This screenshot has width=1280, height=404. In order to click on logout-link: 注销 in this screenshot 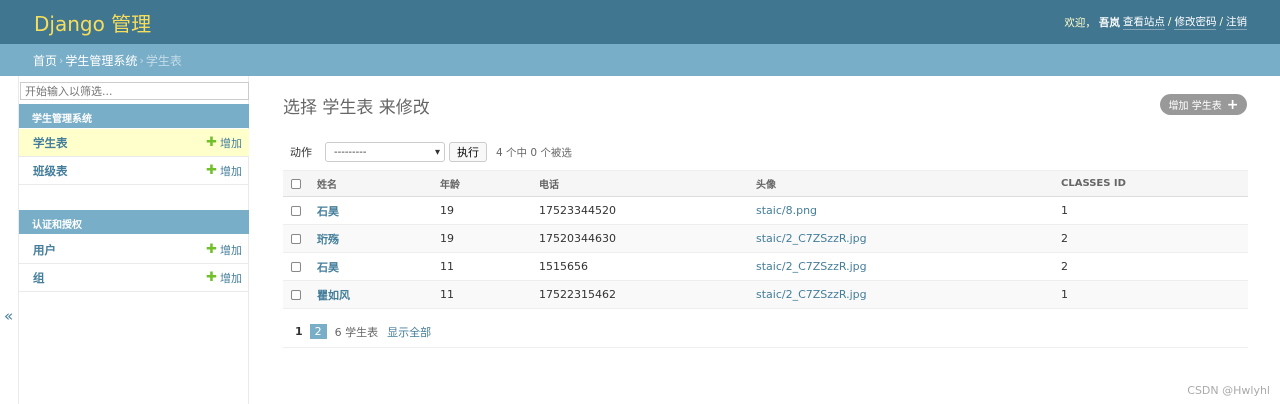, I will do `click(1236, 22)`.